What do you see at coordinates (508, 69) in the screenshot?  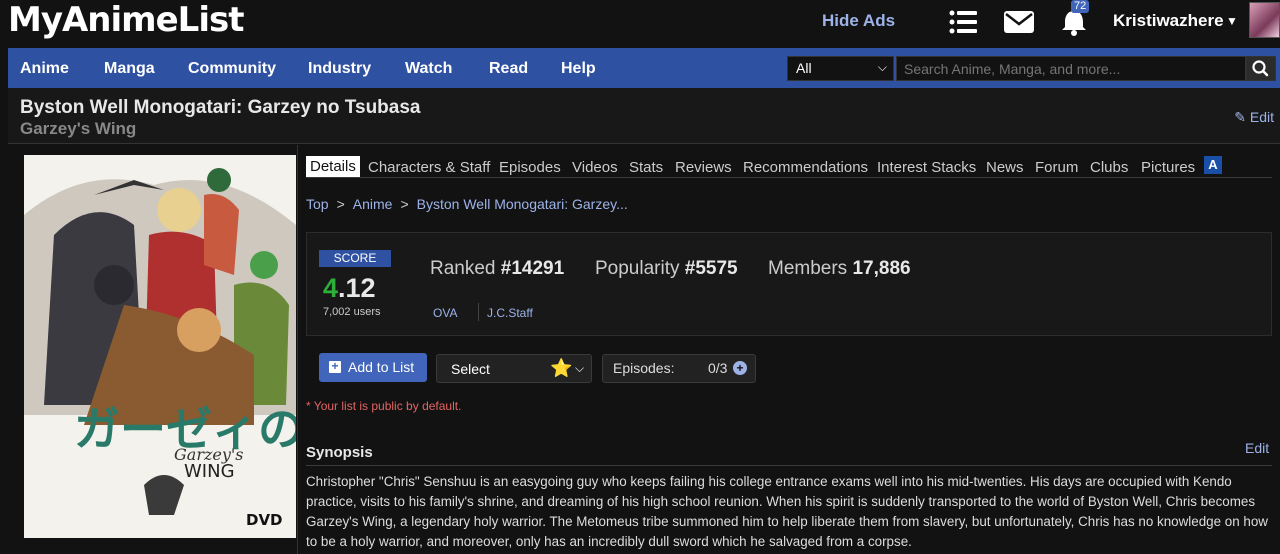 I see `nav-read: Read` at bounding box center [508, 69].